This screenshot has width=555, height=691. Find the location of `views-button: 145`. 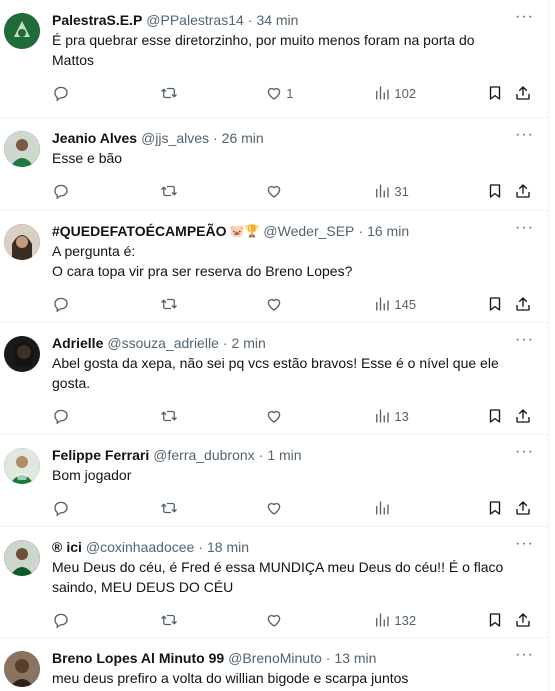

views-button: 145 is located at coordinates (429, 304).